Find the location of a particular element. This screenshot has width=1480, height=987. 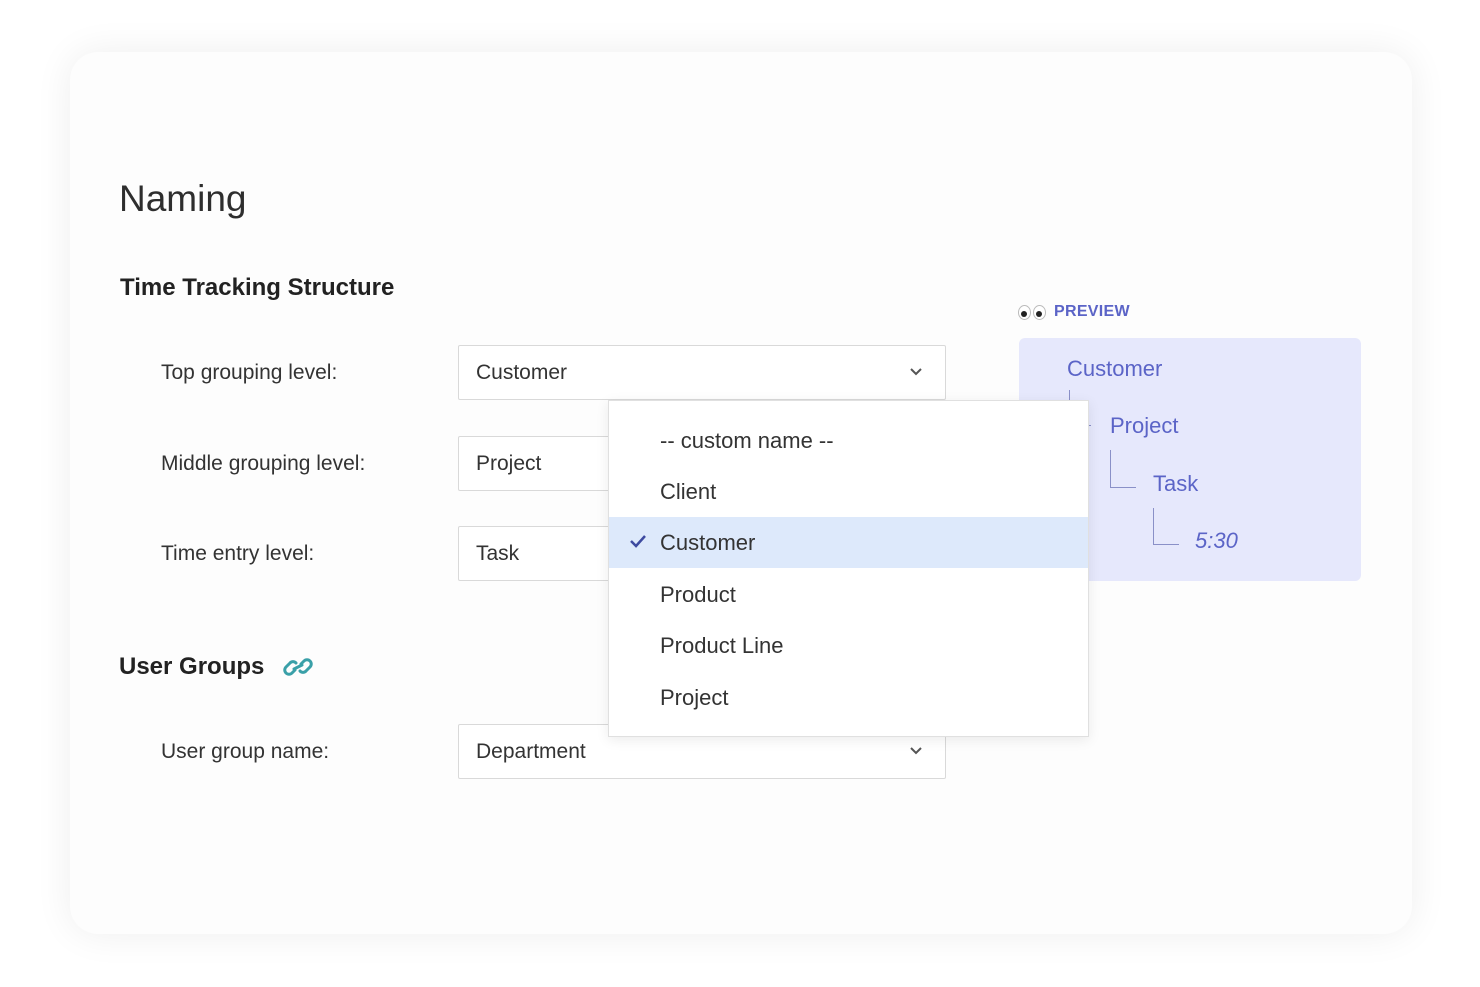

time-tracking-title: Time Tracking Structure is located at coordinates (257, 287).